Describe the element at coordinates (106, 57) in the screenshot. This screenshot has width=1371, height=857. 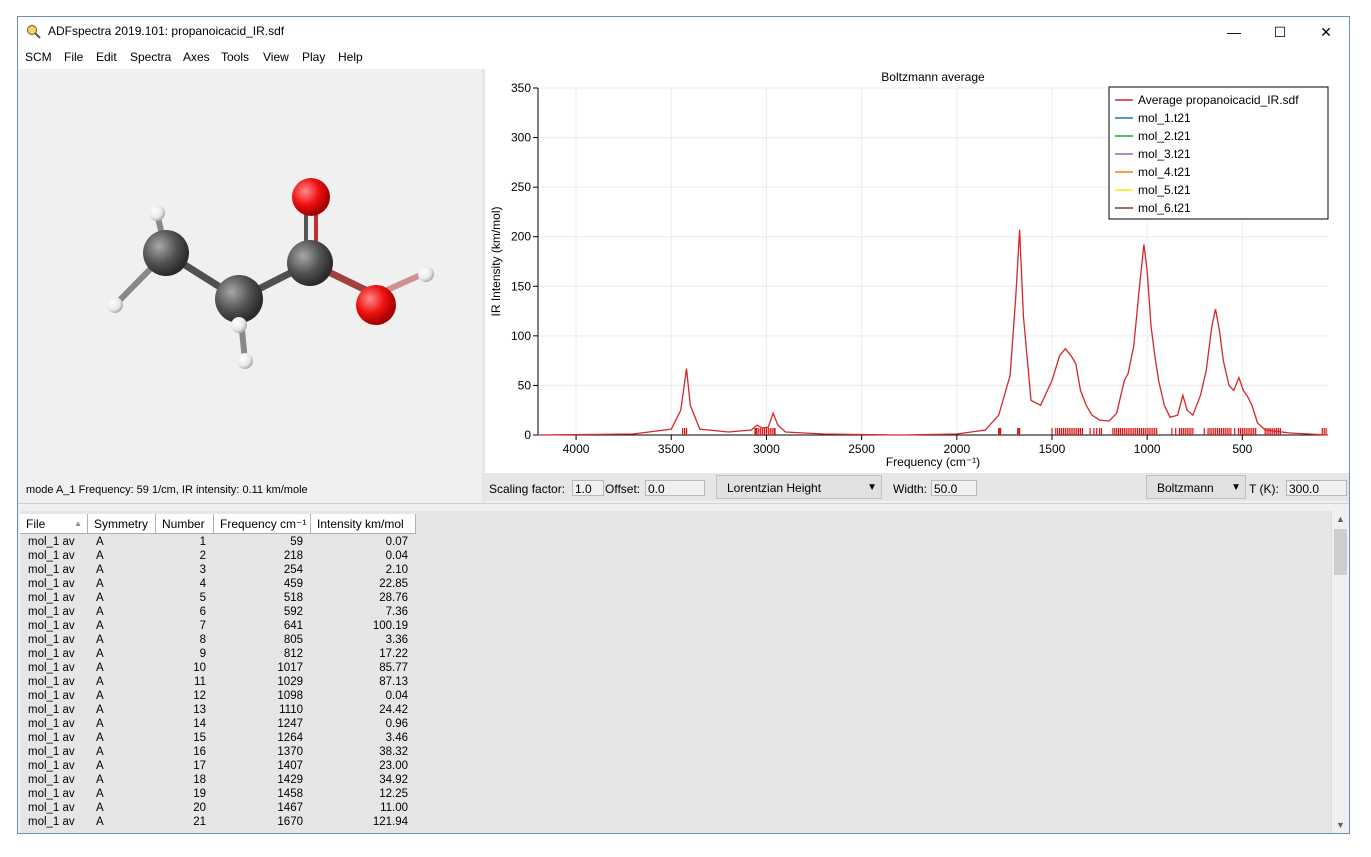
I see `menu-edit: Edit` at that location.